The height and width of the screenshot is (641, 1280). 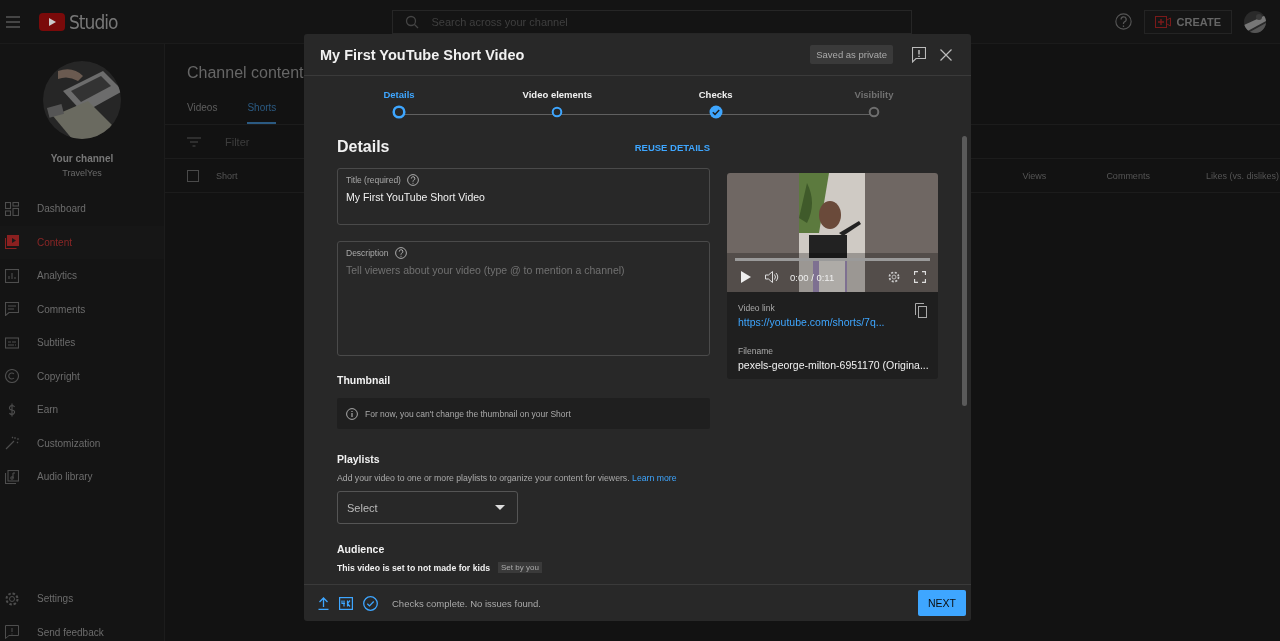 What do you see at coordinates (946, 54) in the screenshot?
I see `close-icon` at bounding box center [946, 54].